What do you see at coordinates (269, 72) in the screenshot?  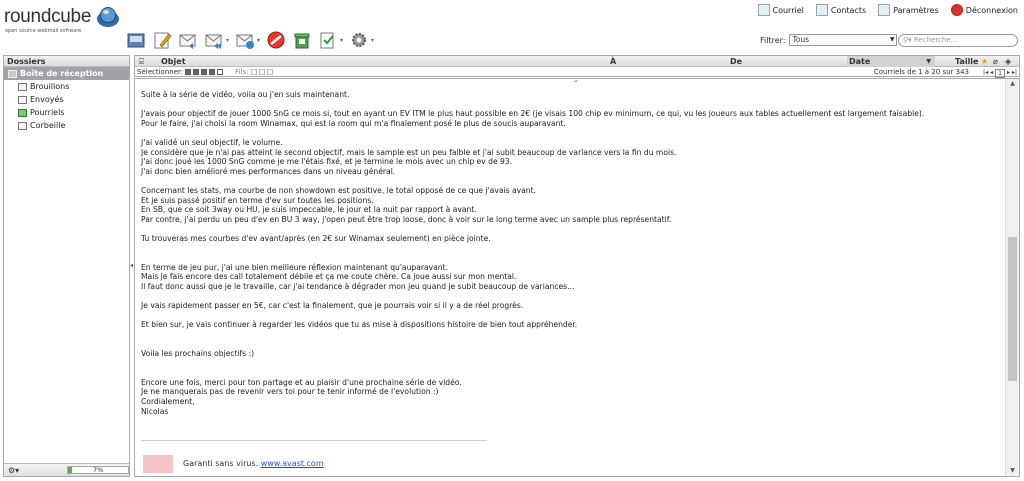 I see `threads-unread-icon` at bounding box center [269, 72].